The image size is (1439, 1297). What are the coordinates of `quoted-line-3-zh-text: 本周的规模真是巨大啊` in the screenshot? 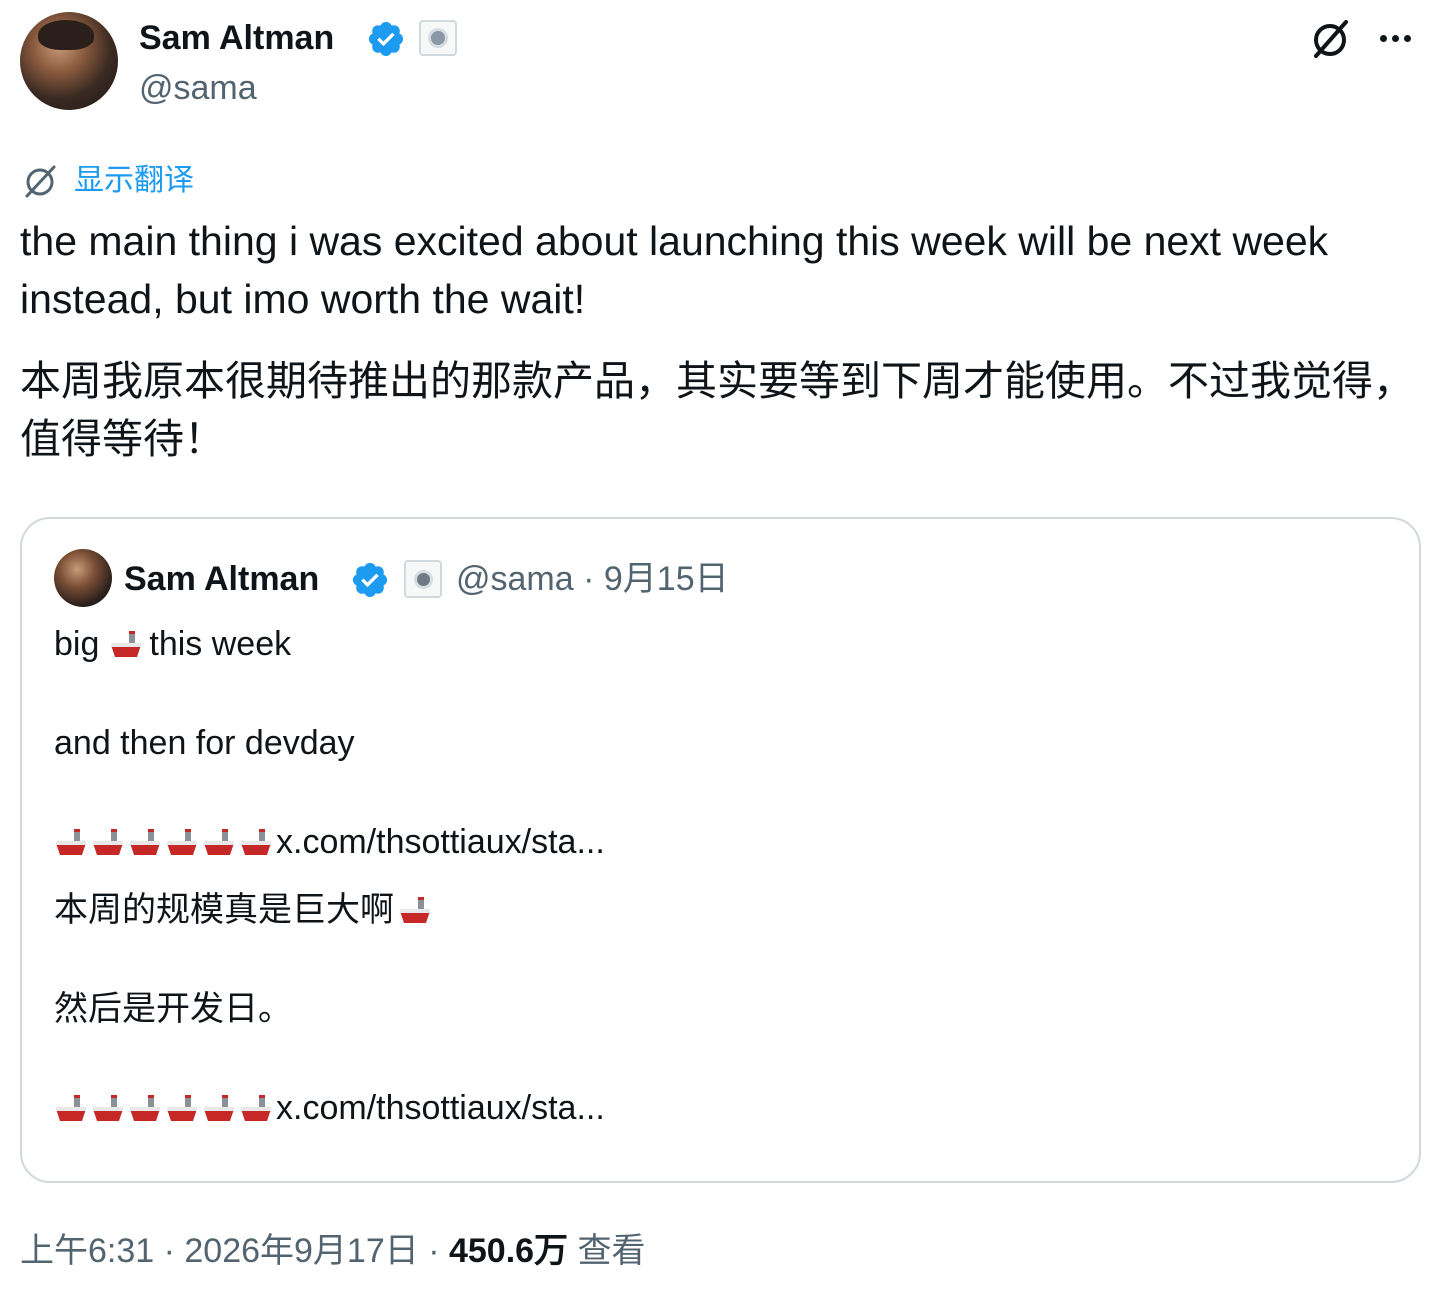 It's located at (224, 910).